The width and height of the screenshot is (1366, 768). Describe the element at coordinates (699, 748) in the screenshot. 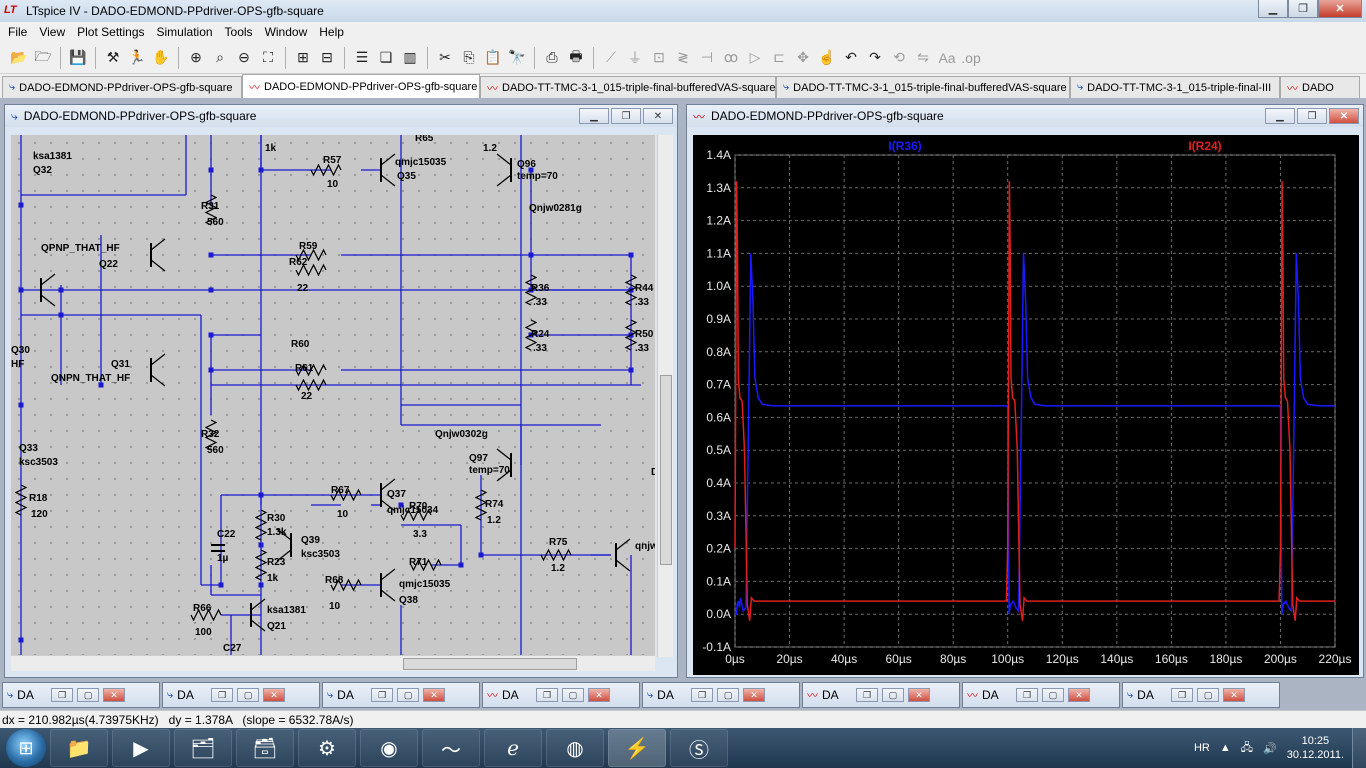

I see `skype-icon: Ⓢ` at that location.